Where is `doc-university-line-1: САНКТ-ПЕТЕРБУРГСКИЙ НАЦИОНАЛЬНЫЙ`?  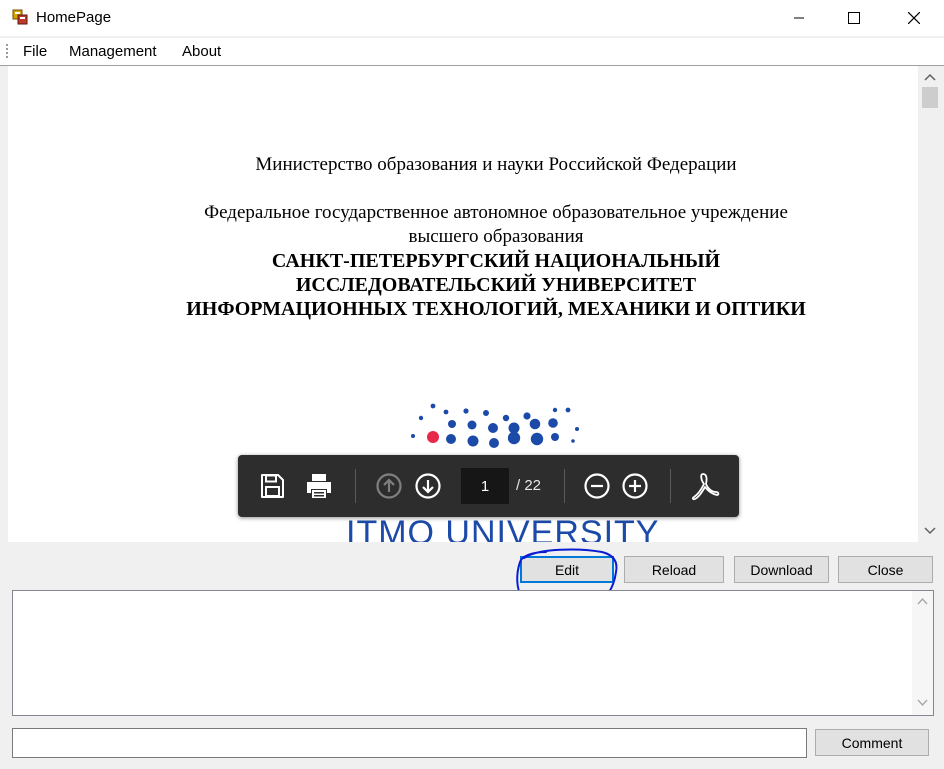 doc-university-line-1: САНКТ-ПЕТЕРБУРГСКИЙ НАЦИОНАЛЬНЫЙ is located at coordinates (496, 261).